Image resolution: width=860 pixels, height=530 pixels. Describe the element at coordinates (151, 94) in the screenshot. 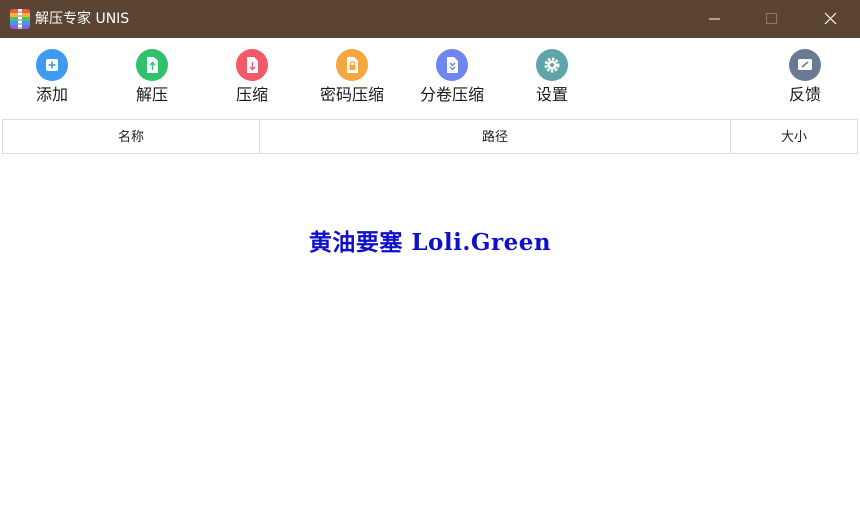

I see `extract-label: 解压` at that location.